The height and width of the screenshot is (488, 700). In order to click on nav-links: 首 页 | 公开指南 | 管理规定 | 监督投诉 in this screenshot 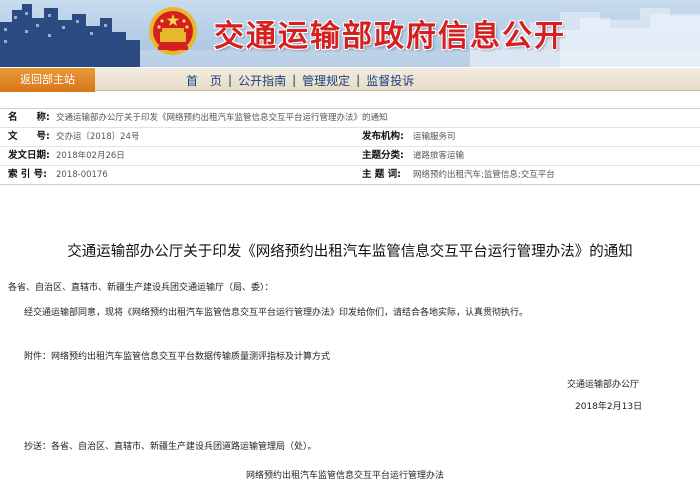, I will do `click(300, 80)`.